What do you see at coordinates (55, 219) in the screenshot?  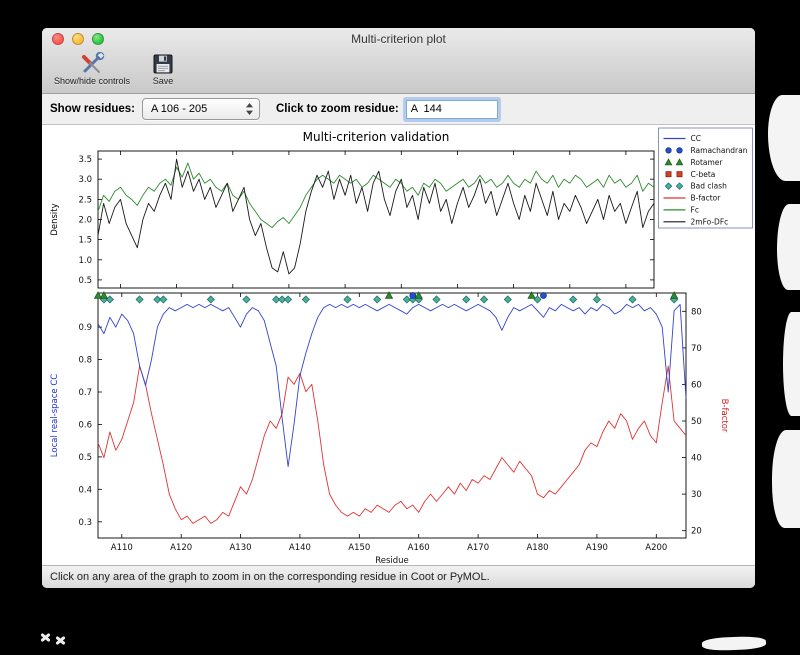 I see `svg-text: Density` at bounding box center [55, 219].